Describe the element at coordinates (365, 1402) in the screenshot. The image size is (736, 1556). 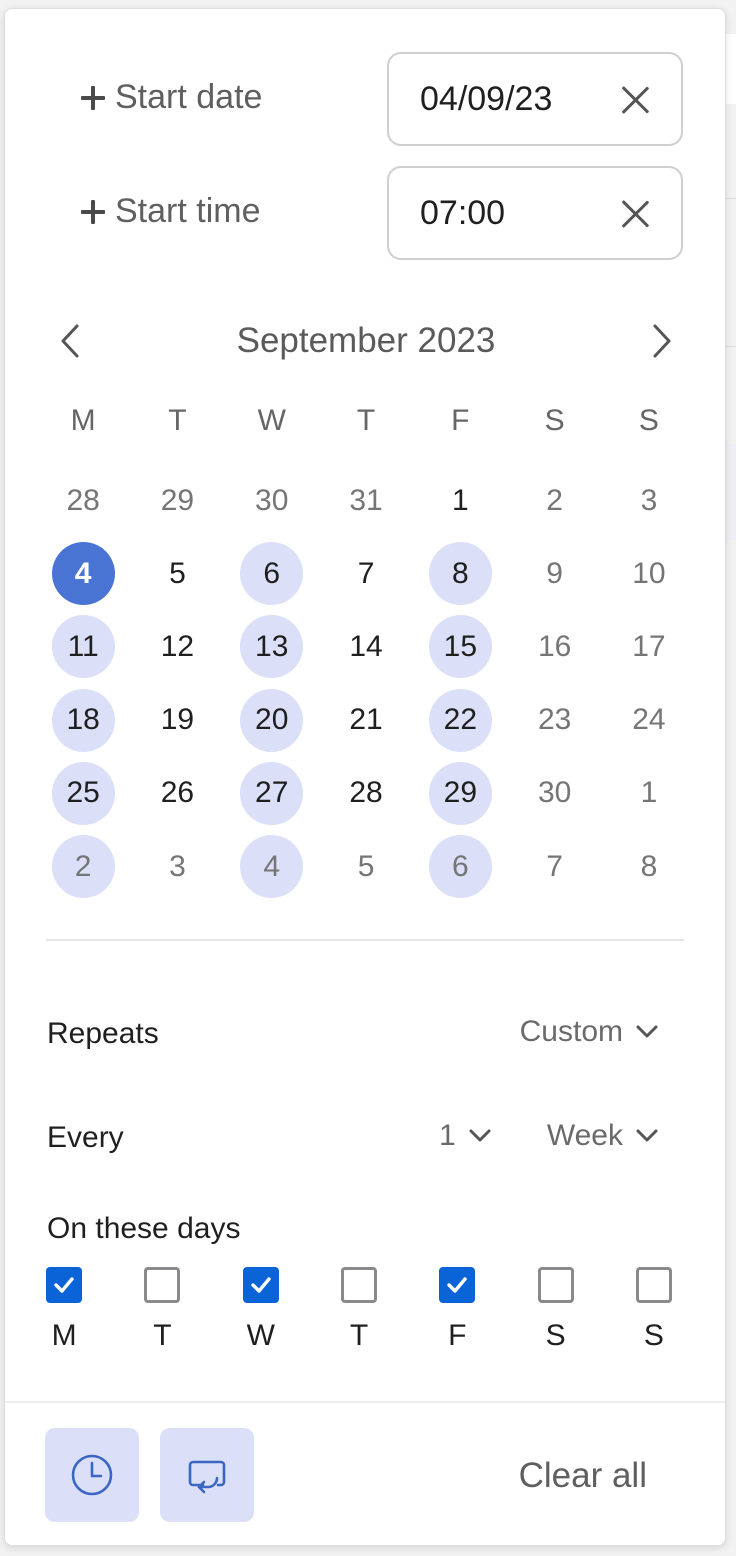
I see `footer-divider` at that location.